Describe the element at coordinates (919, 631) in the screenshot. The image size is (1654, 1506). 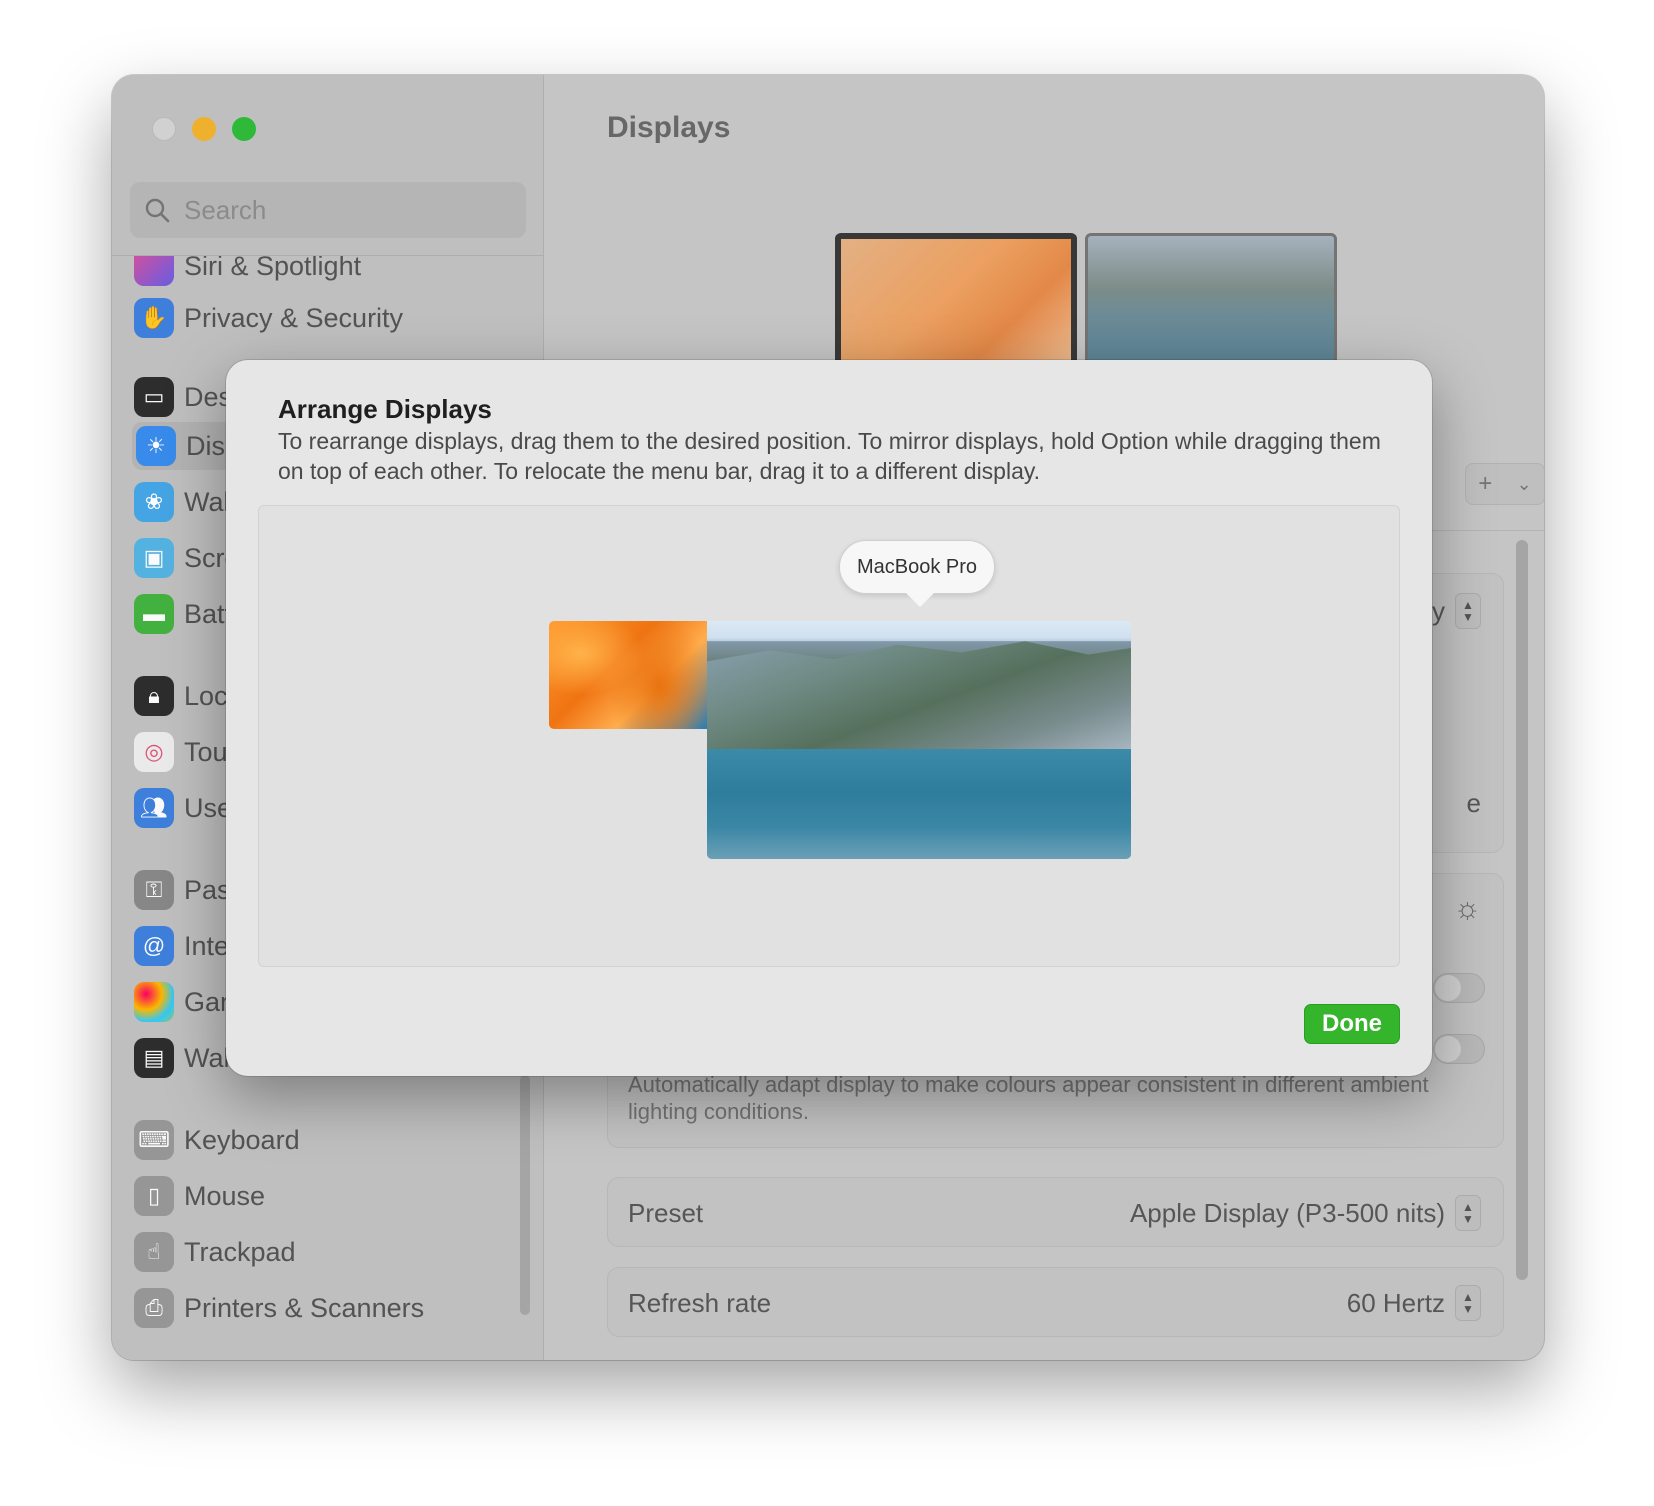
I see `menu-bar-indicator` at that location.